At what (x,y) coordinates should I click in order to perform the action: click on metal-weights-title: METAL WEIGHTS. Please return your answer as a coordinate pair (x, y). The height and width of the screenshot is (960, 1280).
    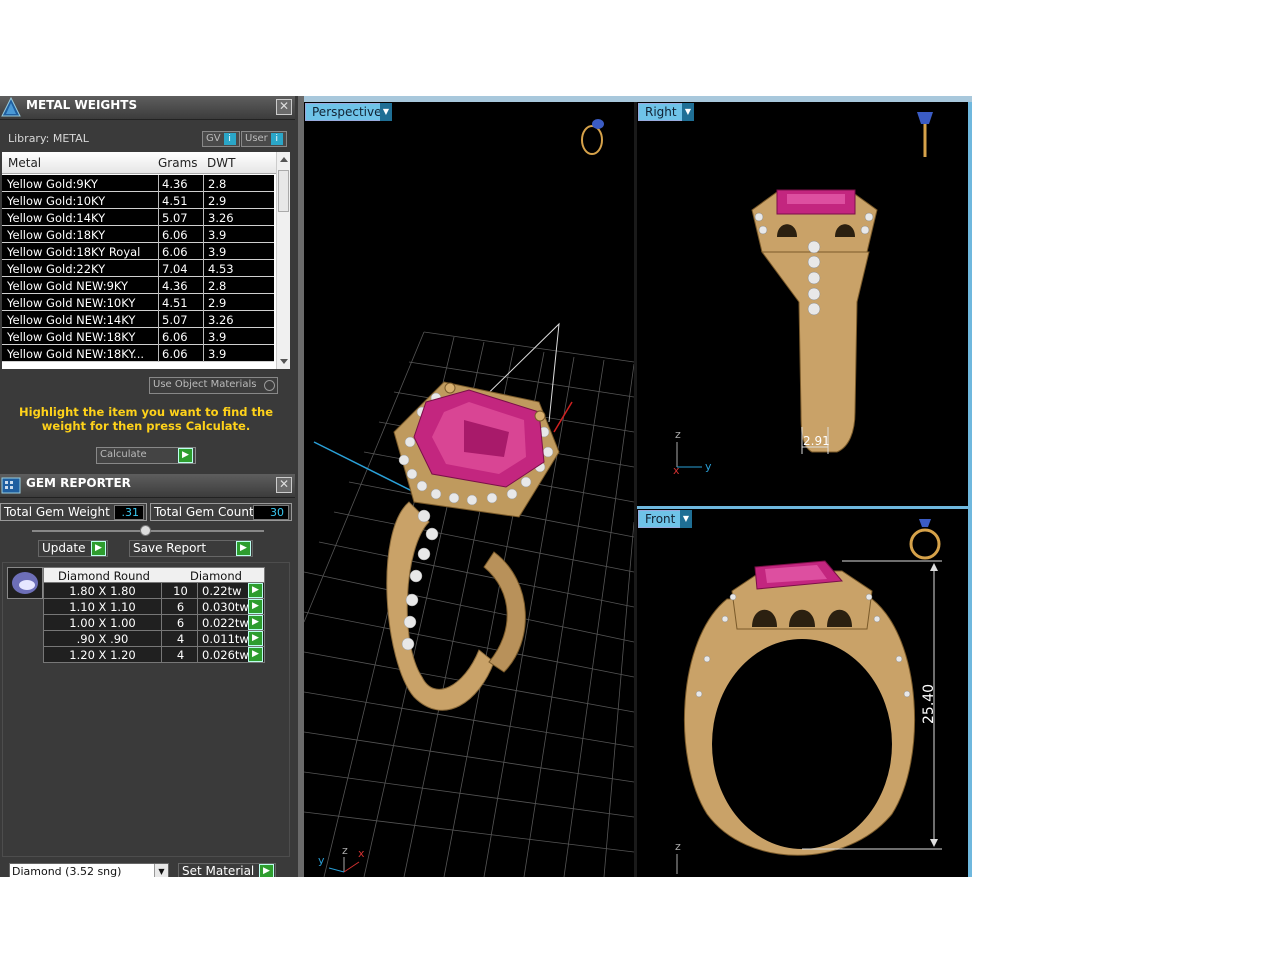
    Looking at the image, I should click on (82, 105).